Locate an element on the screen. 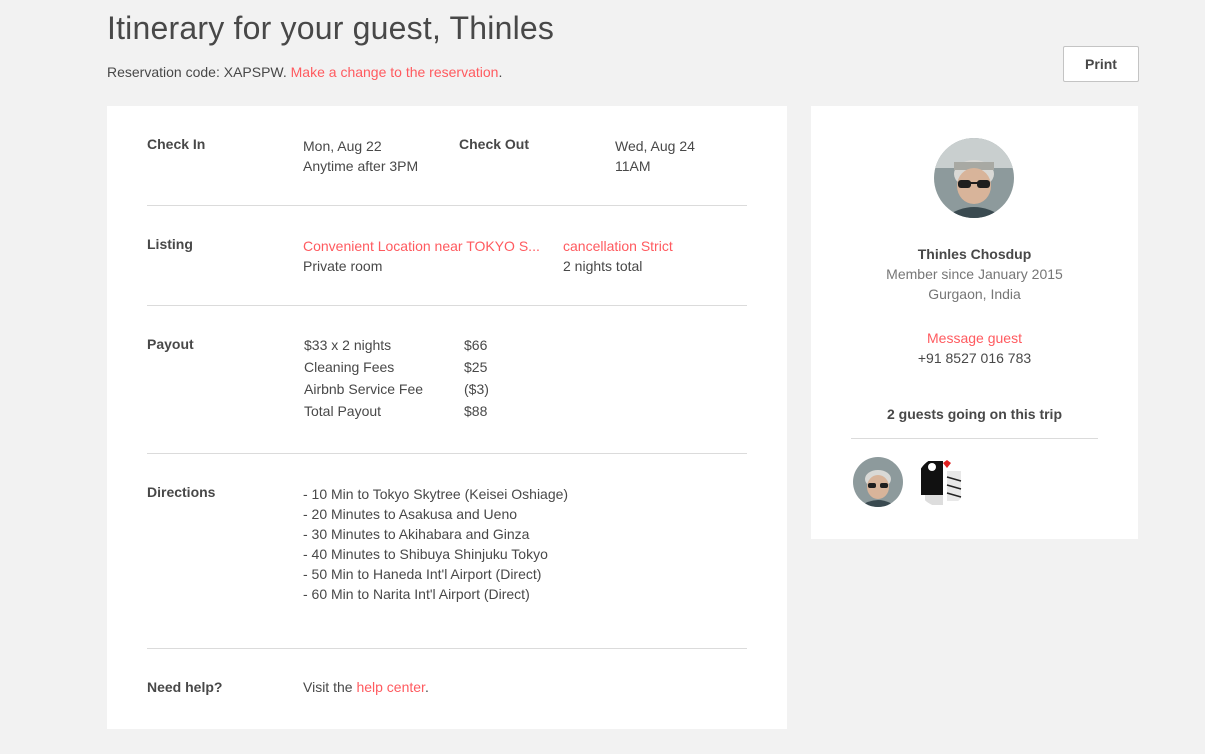 The width and height of the screenshot is (1205, 754). checkin-details: Mon, Aug 22 Anytime after 3PM is located at coordinates (360, 156).